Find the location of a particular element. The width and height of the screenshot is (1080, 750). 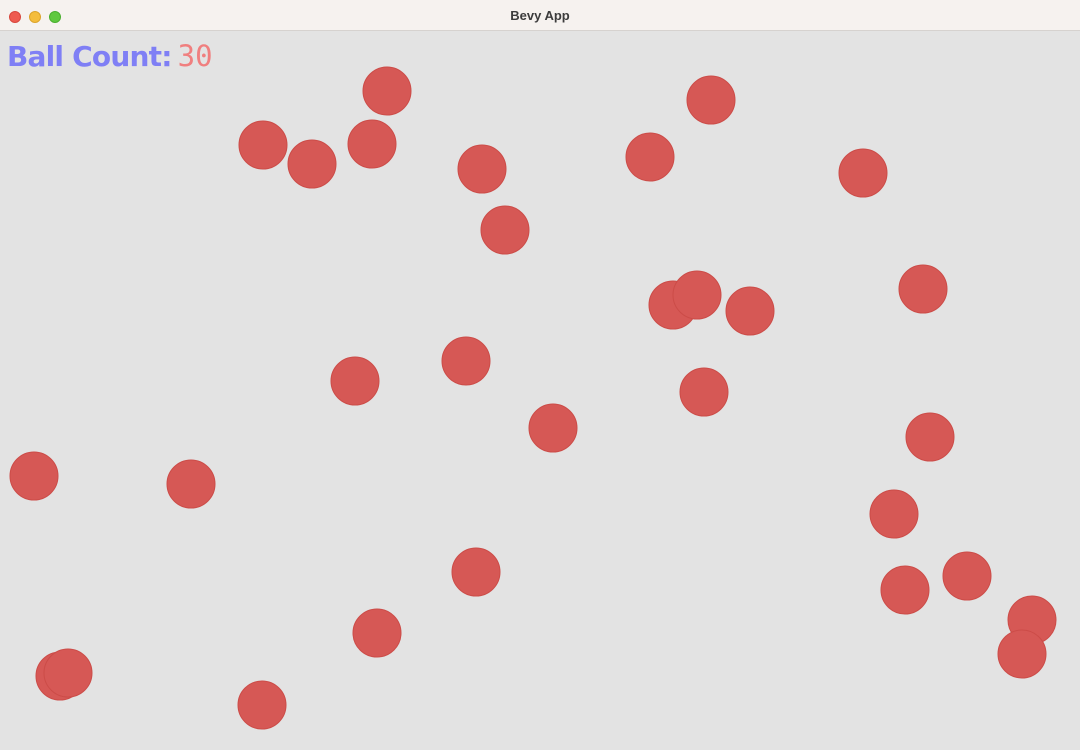

ball-count-hud: Ball Count: 30 is located at coordinates (110, 59).